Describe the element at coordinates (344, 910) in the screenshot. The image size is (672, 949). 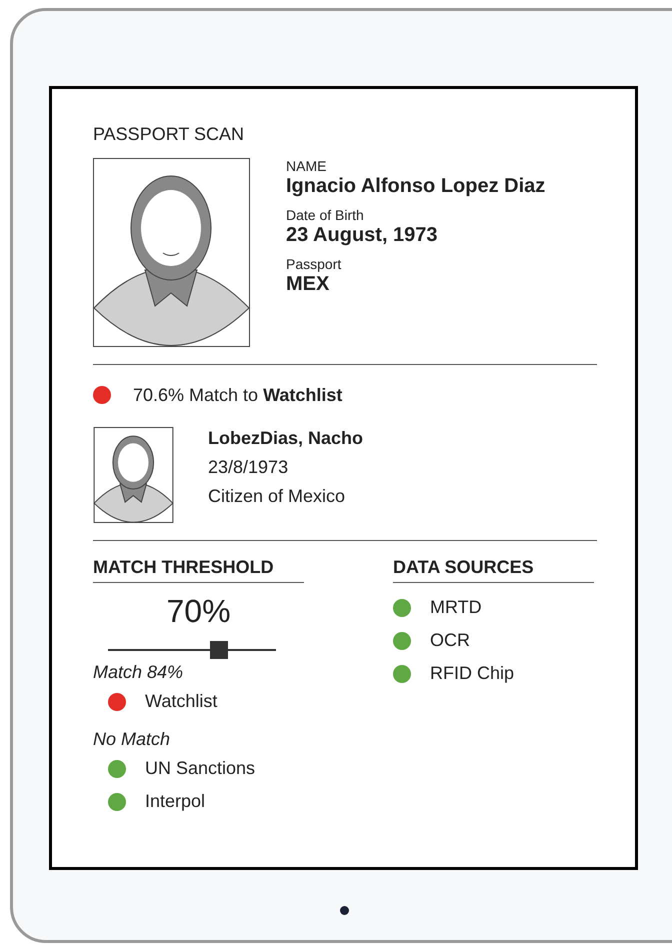
I see `camera-dot` at that location.